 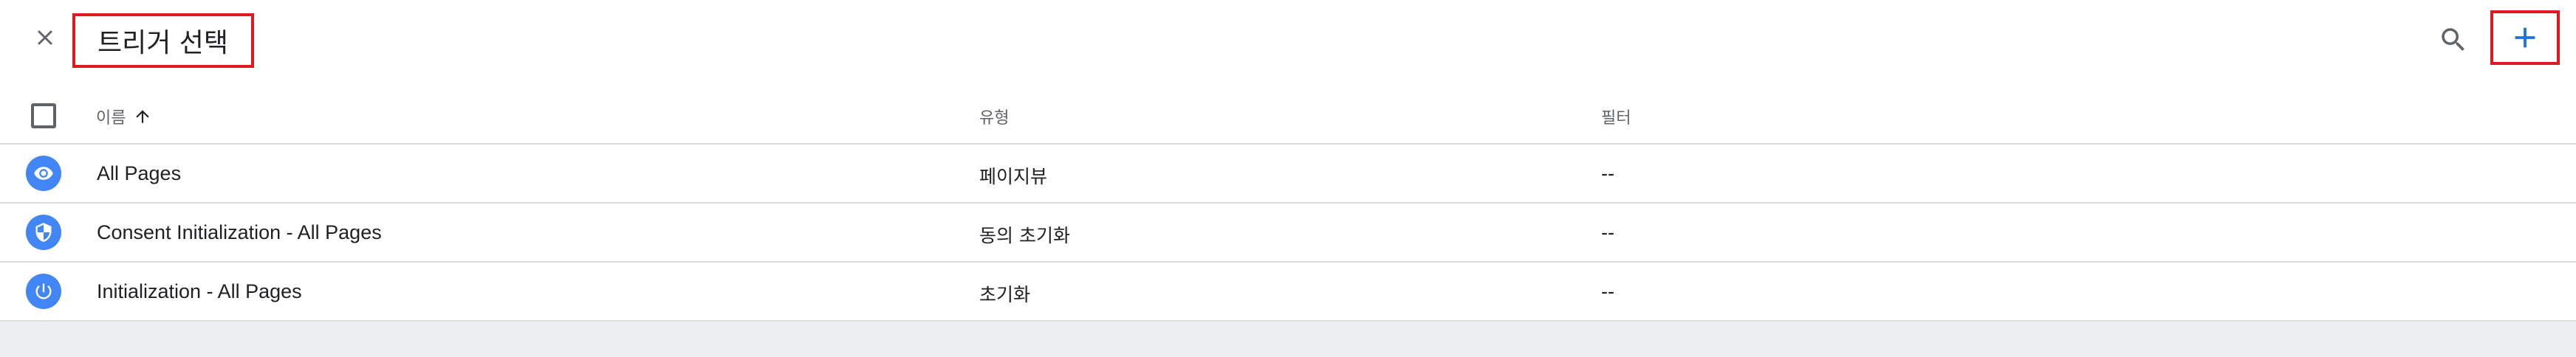 What do you see at coordinates (43, 174) in the screenshot?
I see `eye-icon` at bounding box center [43, 174].